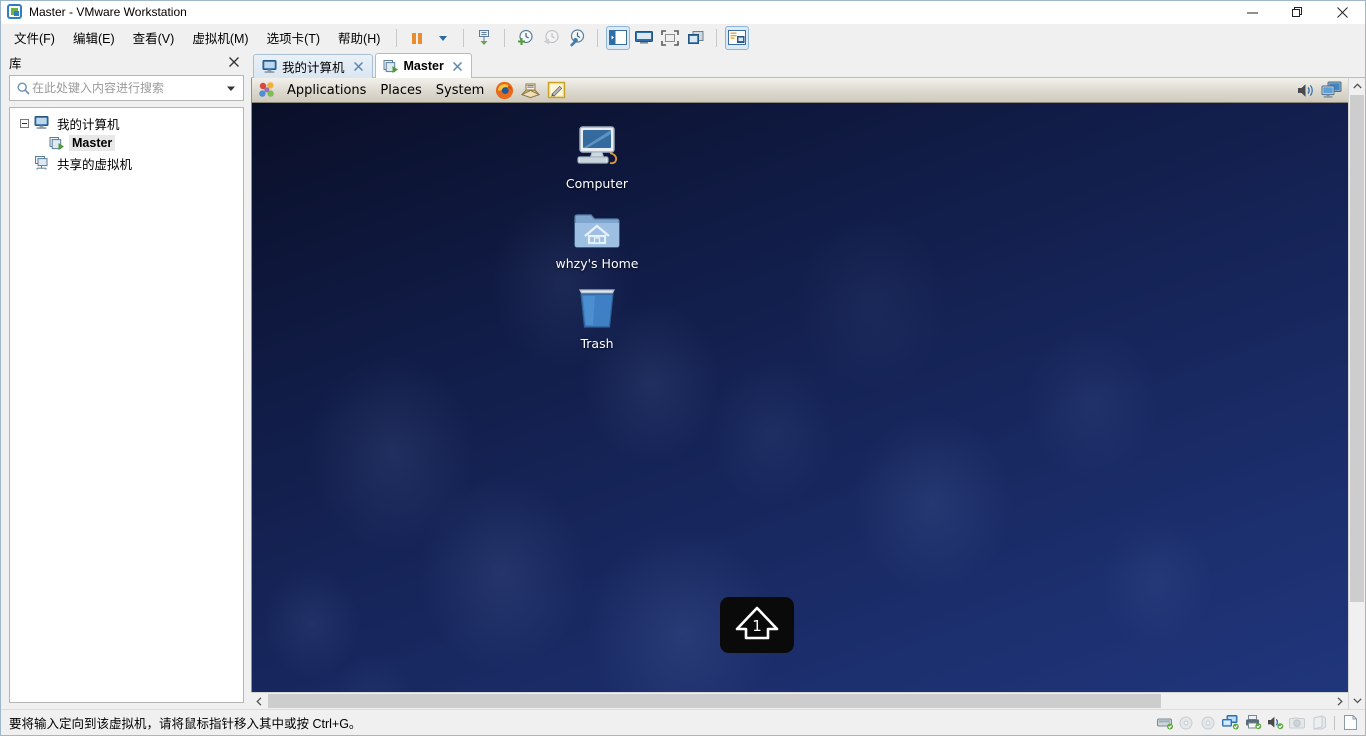  I want to click on tab-label: 我的计算机, so click(313, 68).